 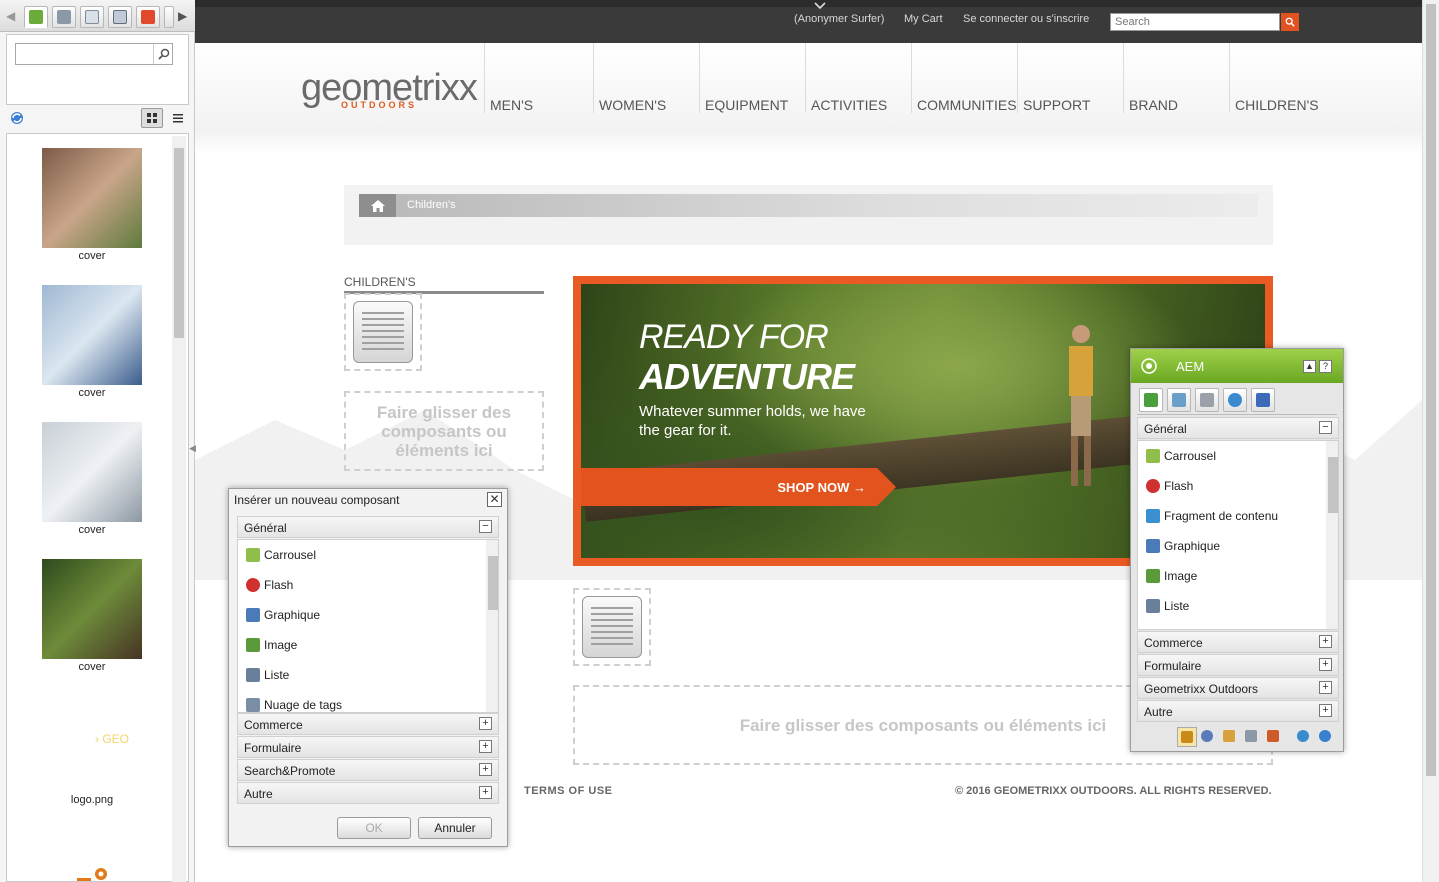 What do you see at coordinates (1238, 665) in the screenshot?
I see `sk-group-form-header: Formulaire +` at bounding box center [1238, 665].